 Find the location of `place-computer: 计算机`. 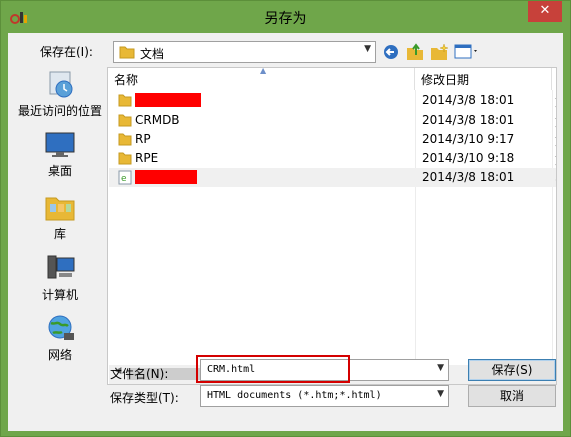

place-computer: 计算机 is located at coordinates (60, 278).